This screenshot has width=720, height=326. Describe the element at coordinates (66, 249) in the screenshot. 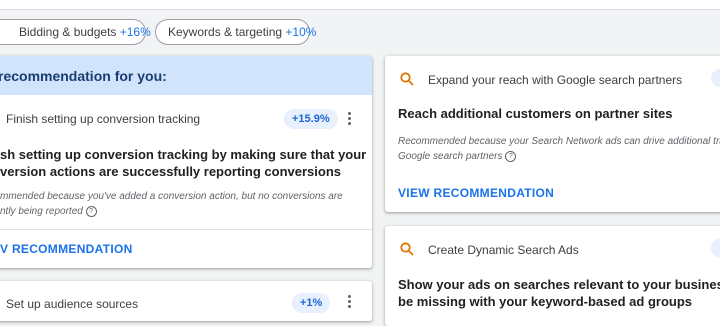

I see `view-recommendation-link: V RECOMMENDATION` at that location.